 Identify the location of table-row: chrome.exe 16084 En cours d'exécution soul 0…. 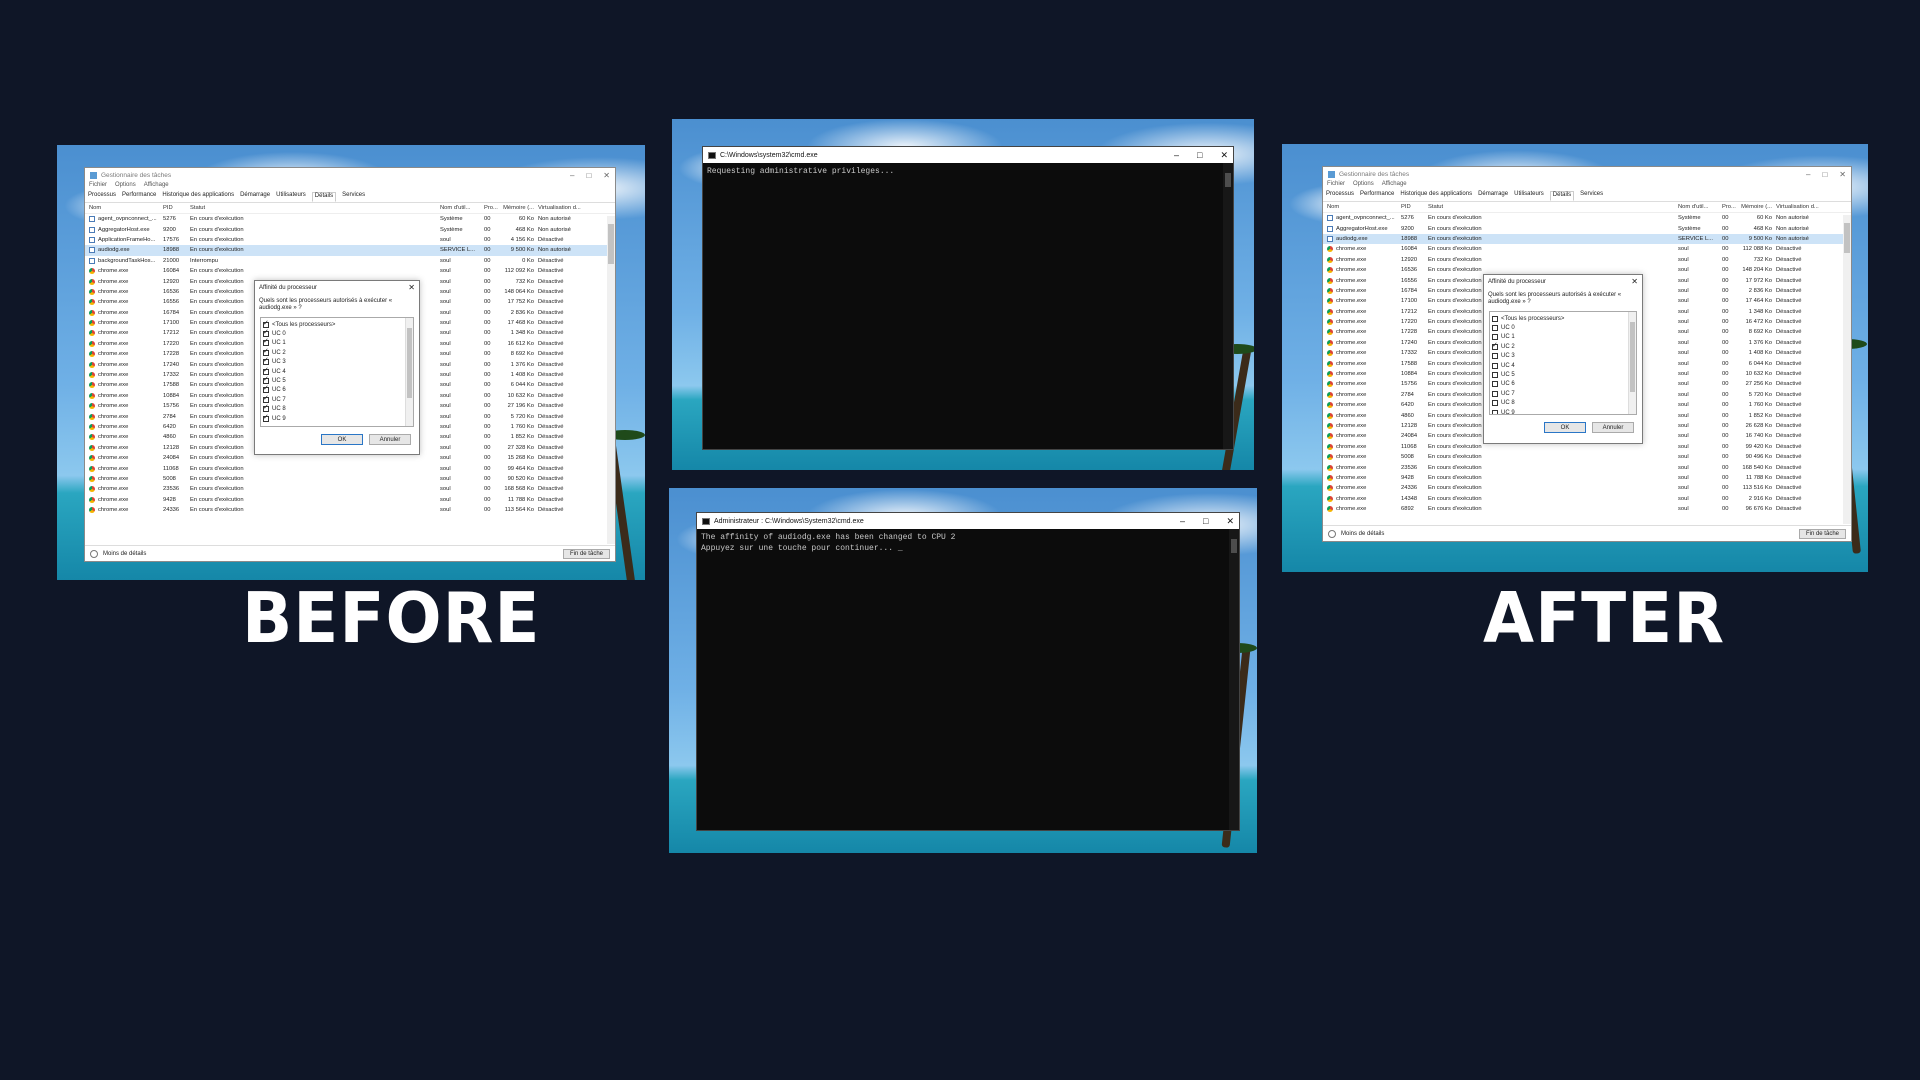
(1587, 249).